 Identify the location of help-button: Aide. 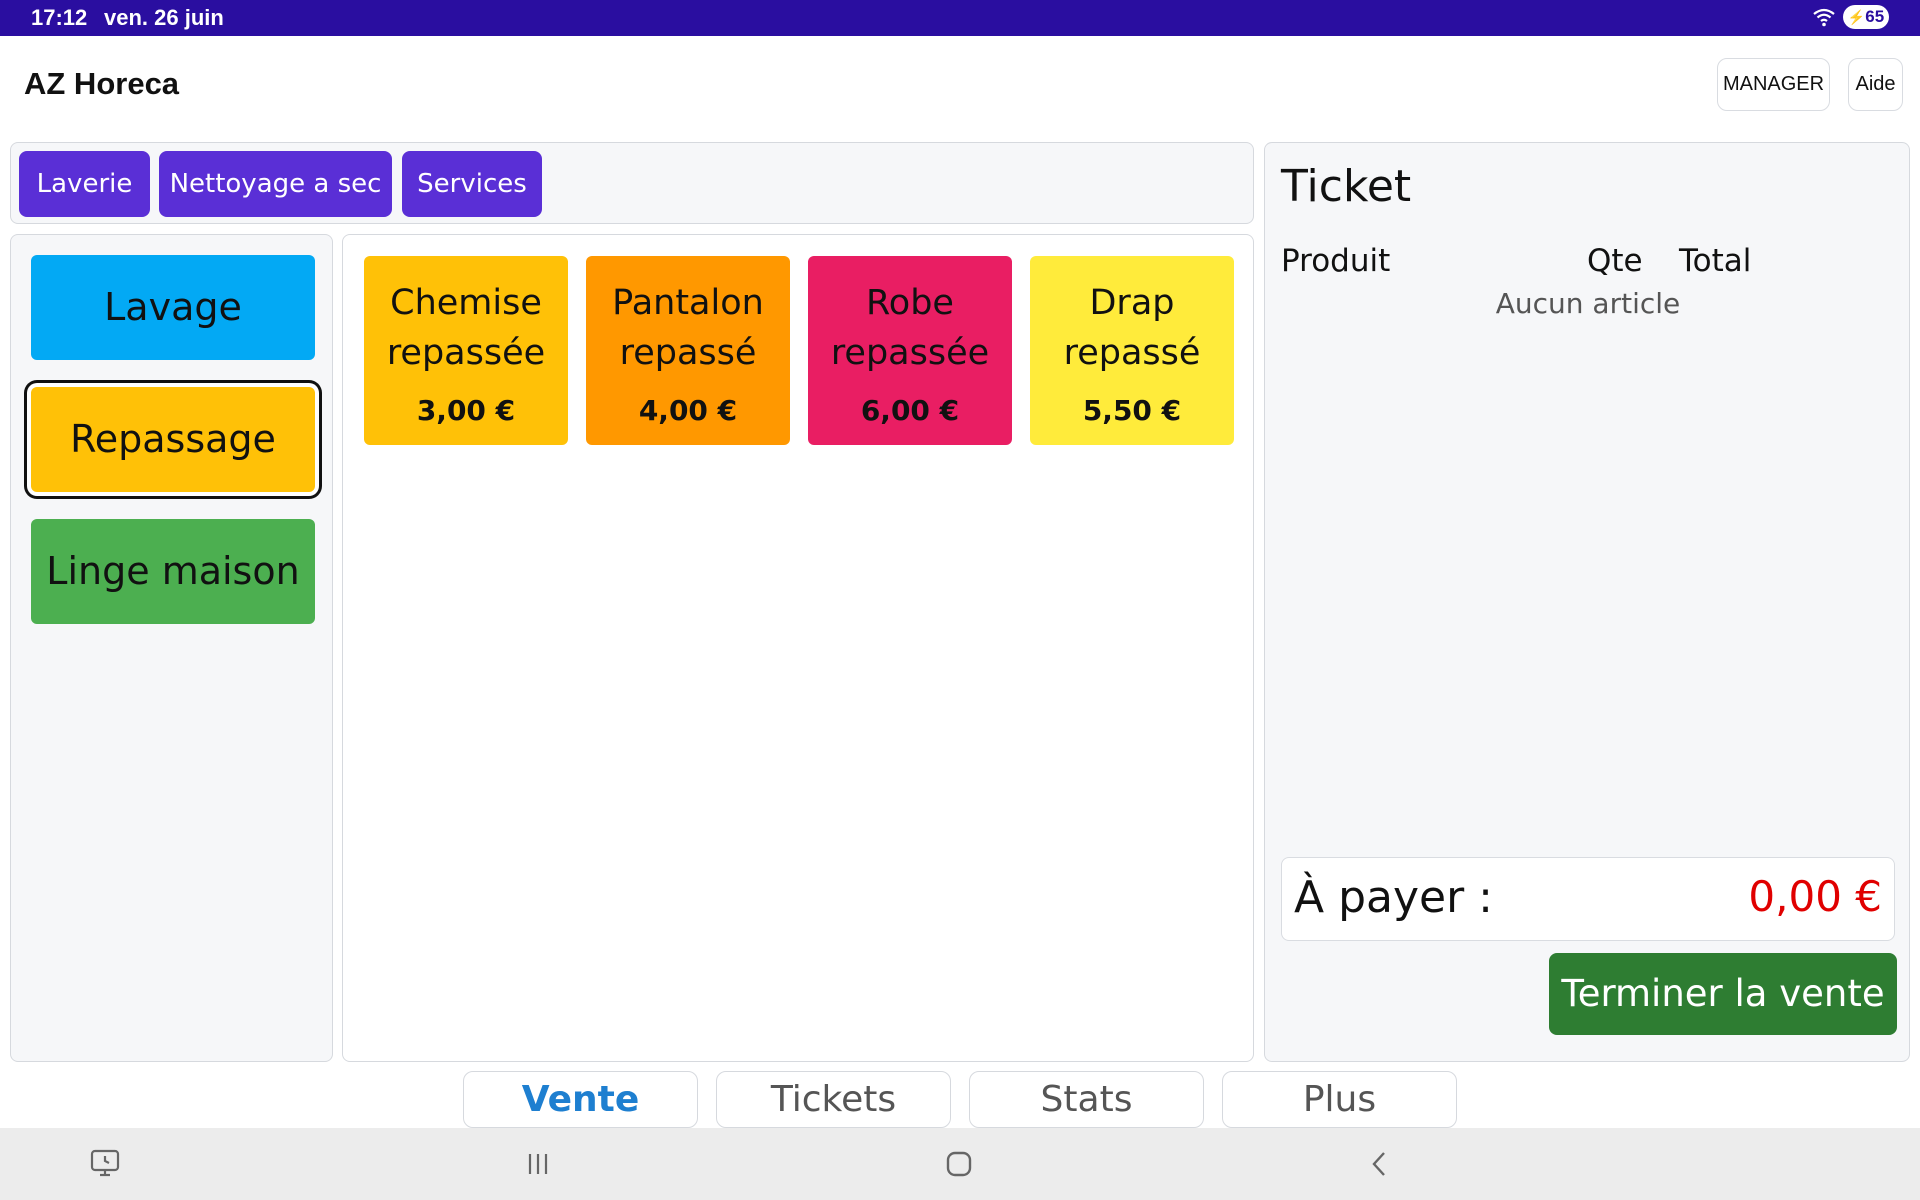
(1875, 84).